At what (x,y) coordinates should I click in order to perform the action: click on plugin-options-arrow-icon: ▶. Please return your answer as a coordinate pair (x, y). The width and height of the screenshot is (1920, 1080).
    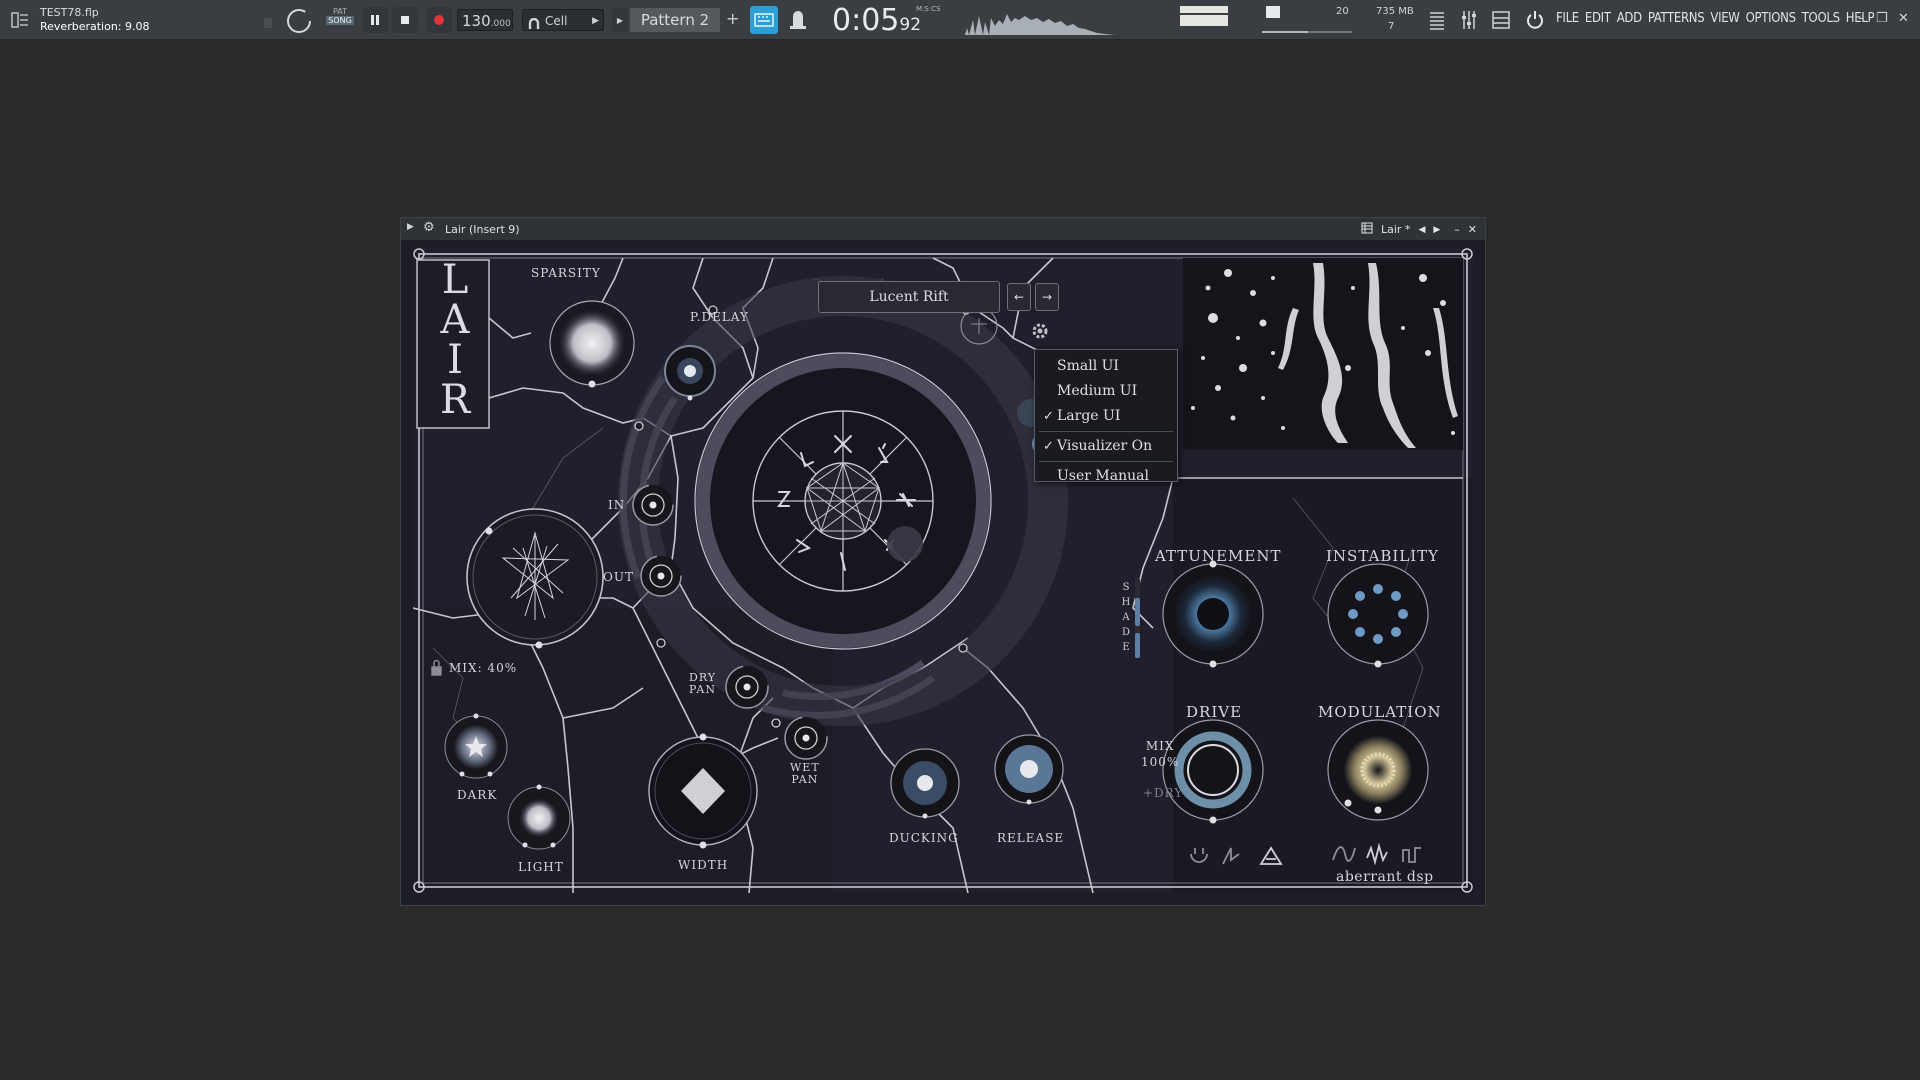
    Looking at the image, I should click on (410, 227).